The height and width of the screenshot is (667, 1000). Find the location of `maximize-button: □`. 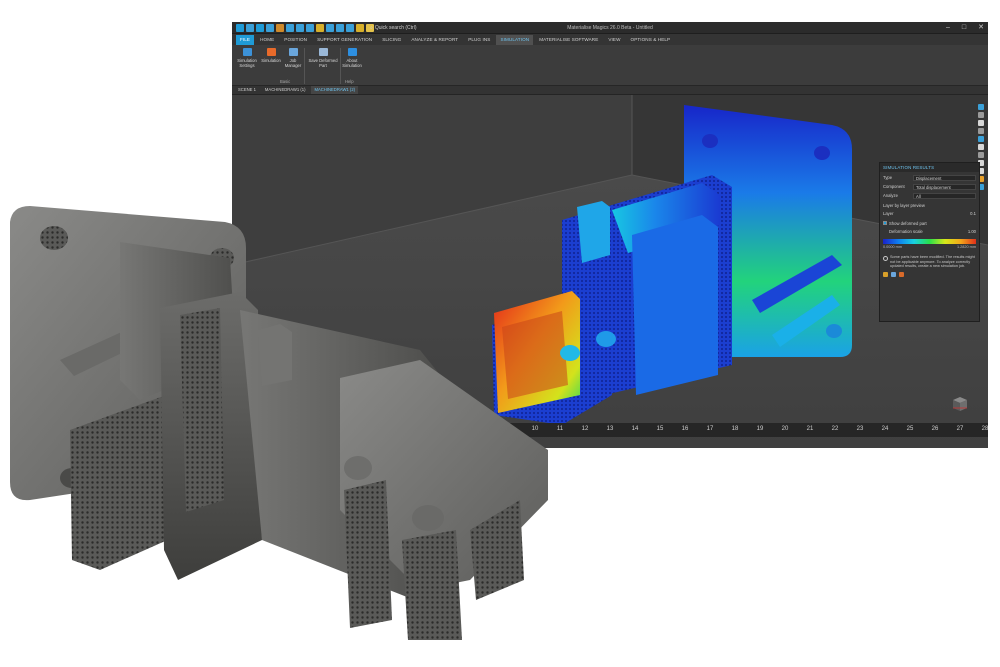

maximize-button: □ is located at coordinates (964, 28).